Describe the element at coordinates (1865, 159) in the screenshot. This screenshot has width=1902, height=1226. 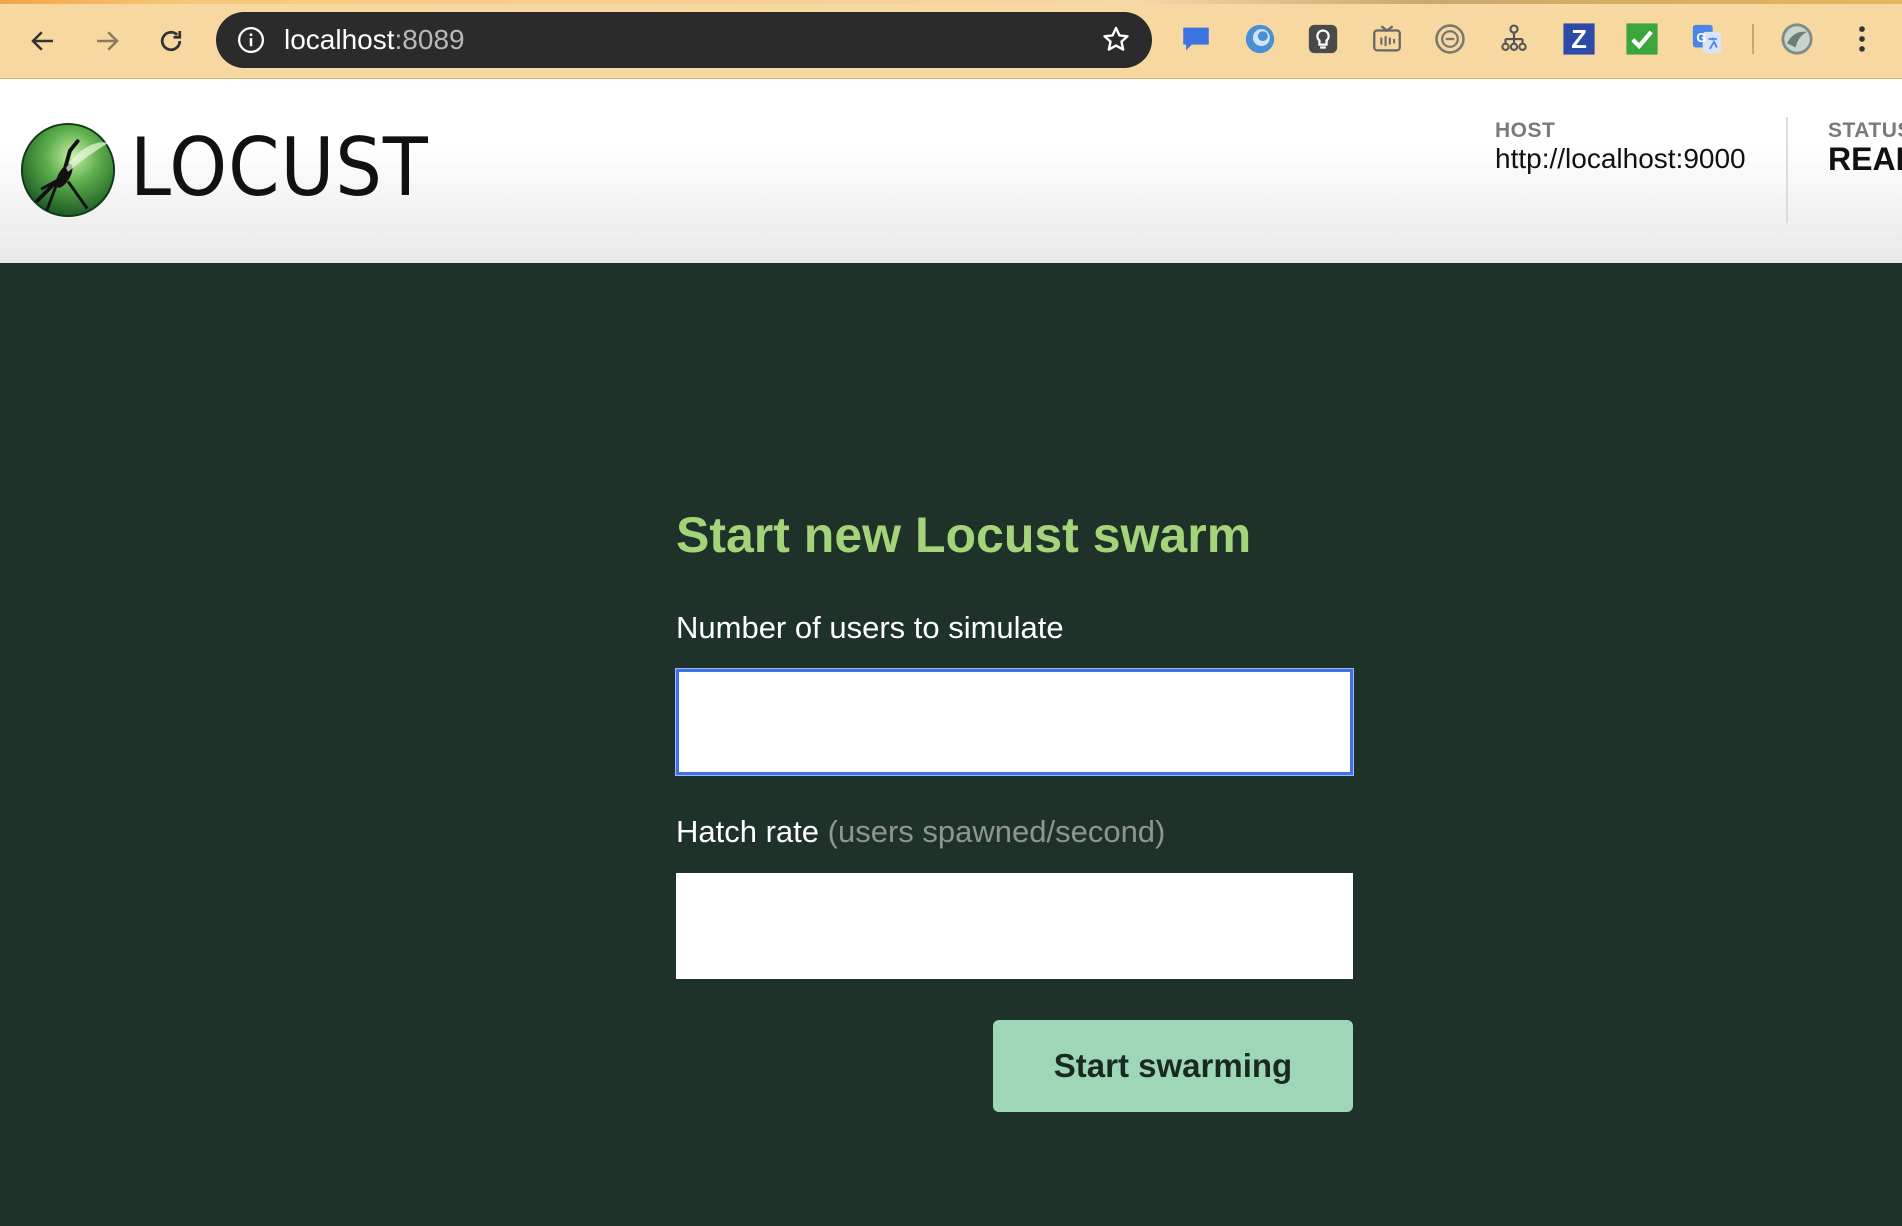
I see `status-value: READY` at that location.